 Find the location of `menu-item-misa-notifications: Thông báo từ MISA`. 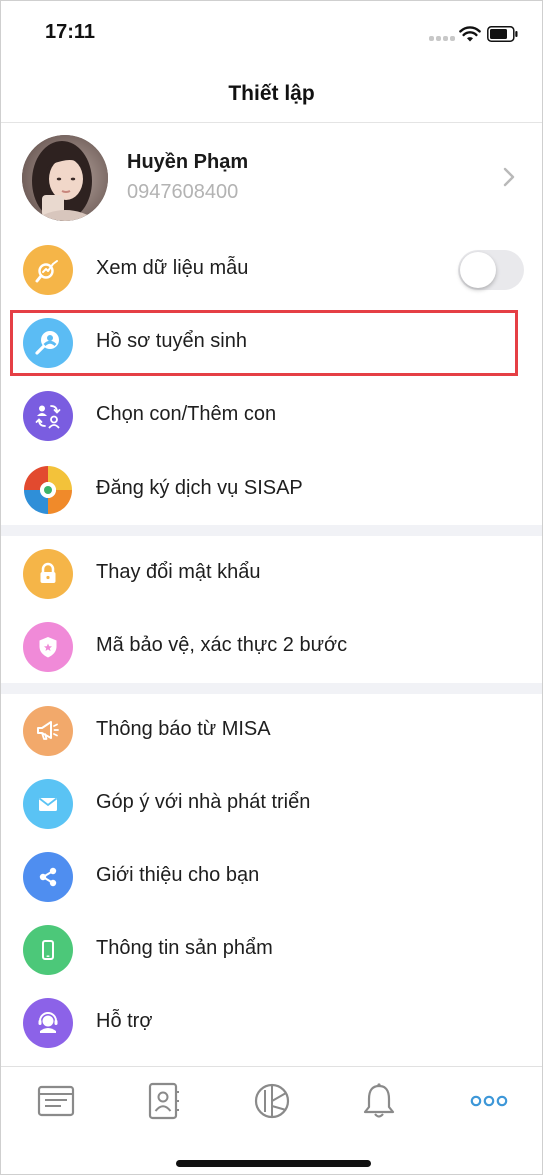

menu-item-misa-notifications: Thông báo từ MISA is located at coordinates (271, 730).